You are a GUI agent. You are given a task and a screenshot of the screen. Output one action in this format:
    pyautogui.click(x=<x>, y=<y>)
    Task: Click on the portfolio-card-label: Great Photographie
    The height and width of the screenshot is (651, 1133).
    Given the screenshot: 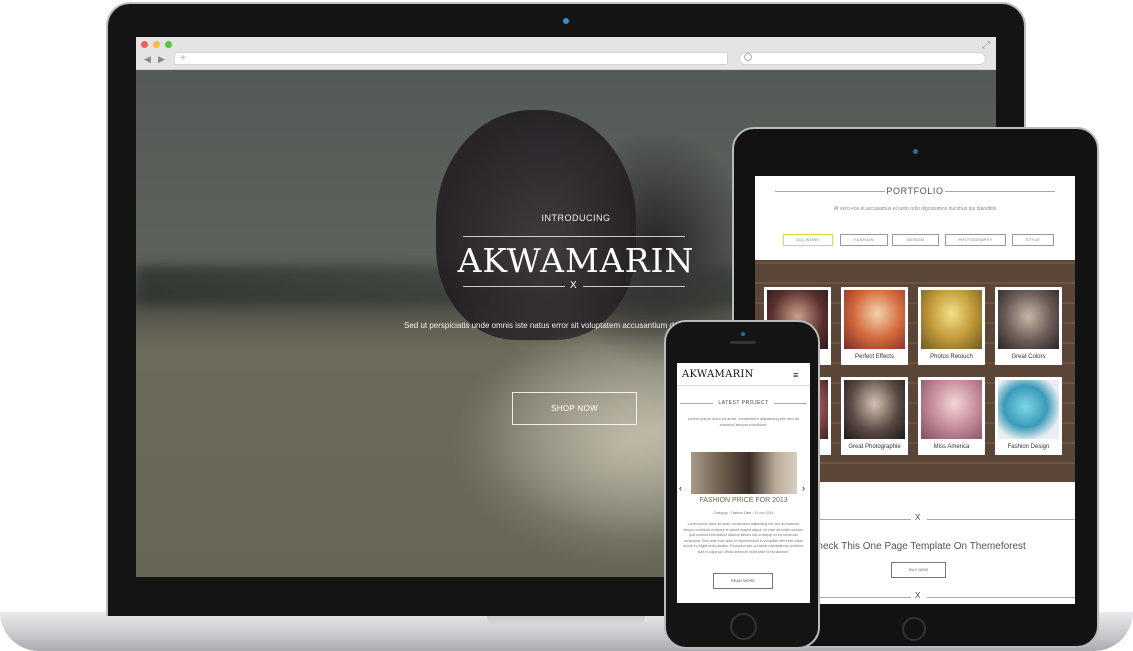 What is the action you would take?
    pyautogui.click(x=874, y=447)
    